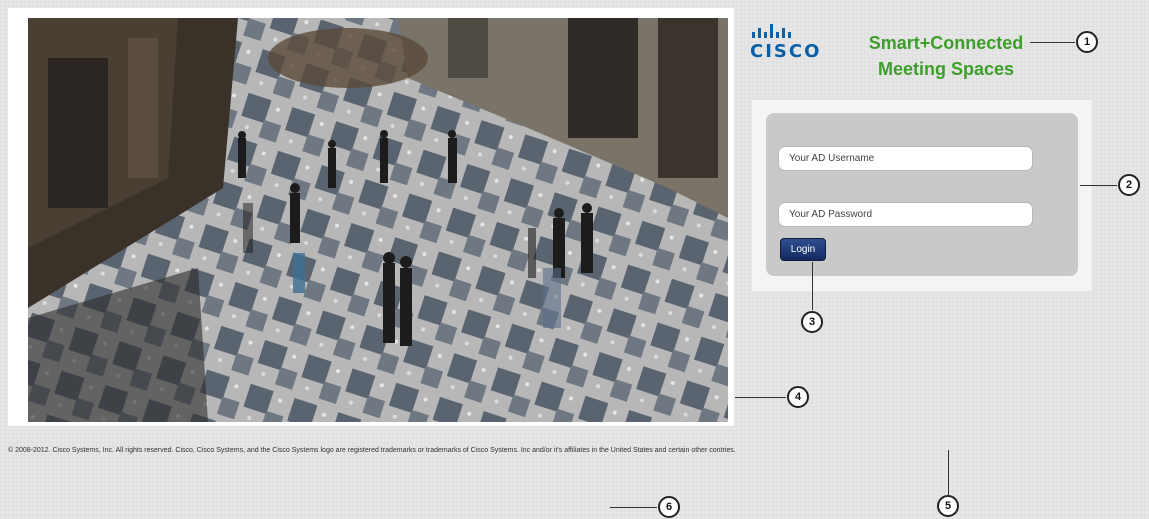  What do you see at coordinates (946, 56) in the screenshot?
I see `app-title: Smart+Connected Meeting Spaces` at bounding box center [946, 56].